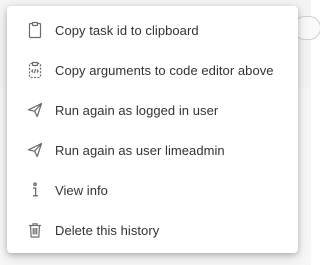 The image size is (320, 265). I want to click on trash-icon, so click(35, 230).